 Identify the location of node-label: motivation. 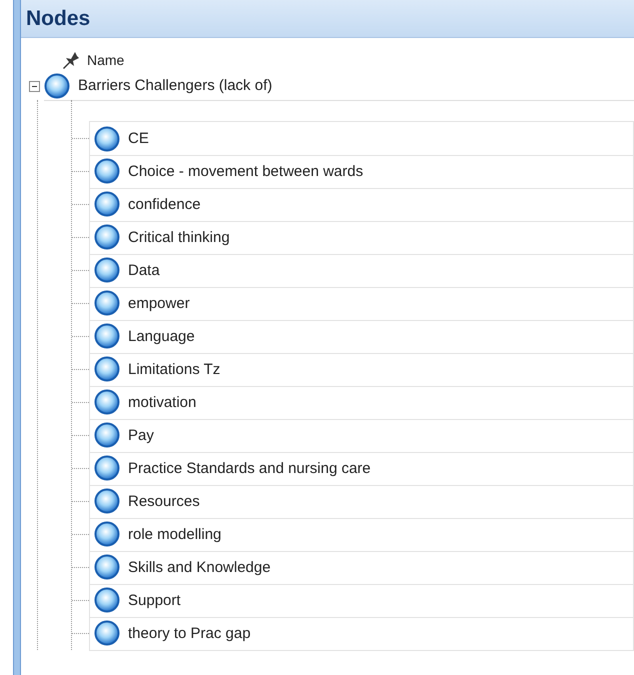
(162, 402).